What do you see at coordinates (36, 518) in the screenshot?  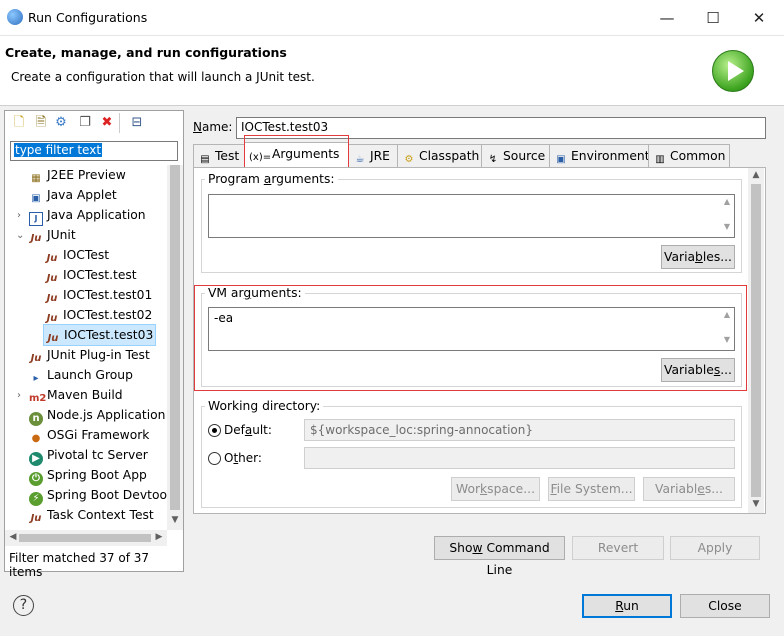 I see `task-context-icon: Ju` at bounding box center [36, 518].